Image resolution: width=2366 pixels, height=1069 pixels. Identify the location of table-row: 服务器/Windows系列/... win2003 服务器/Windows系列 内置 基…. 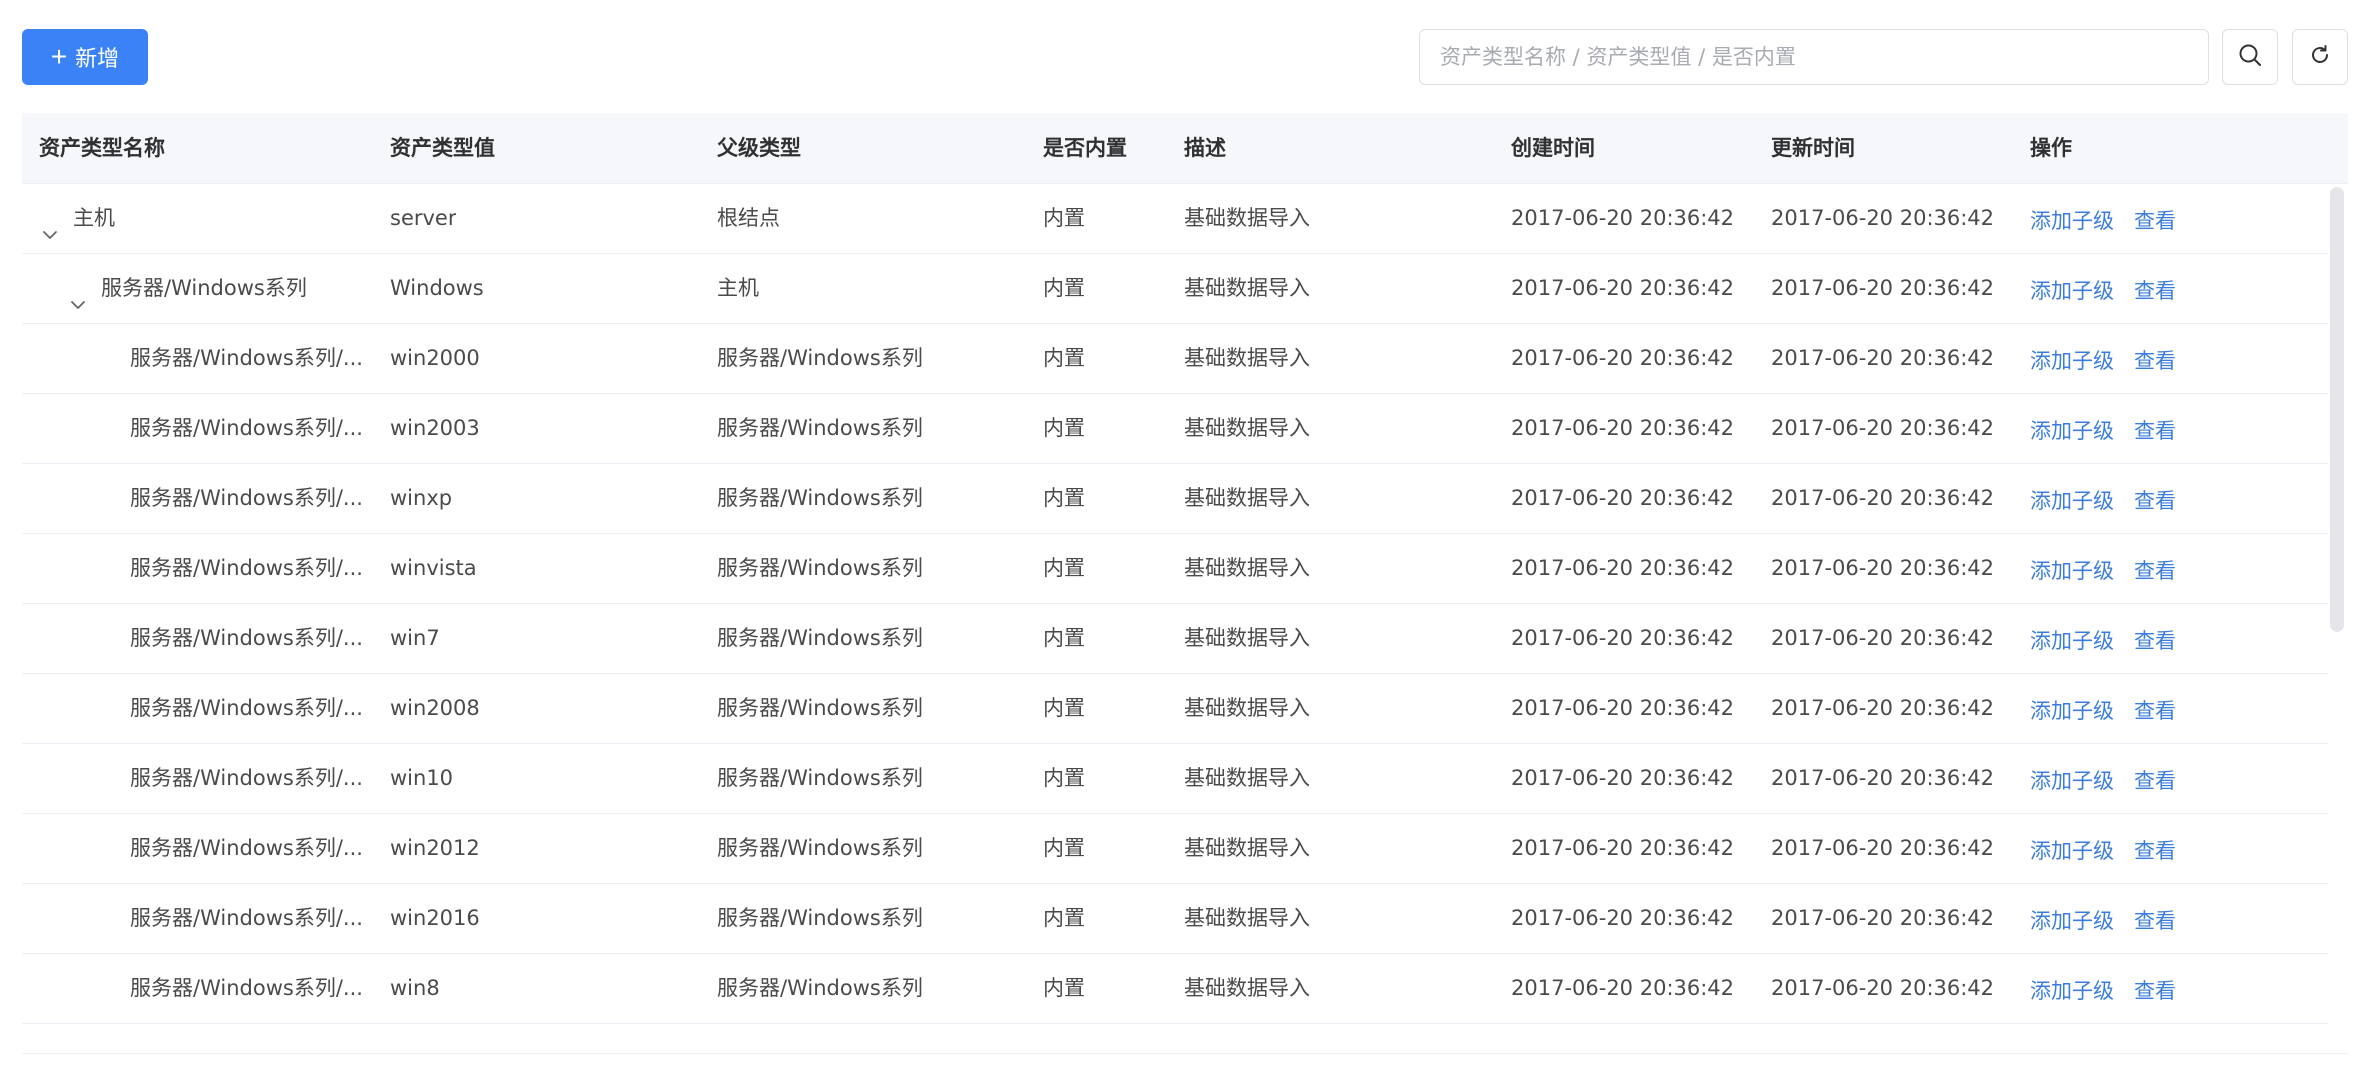
(1175, 429).